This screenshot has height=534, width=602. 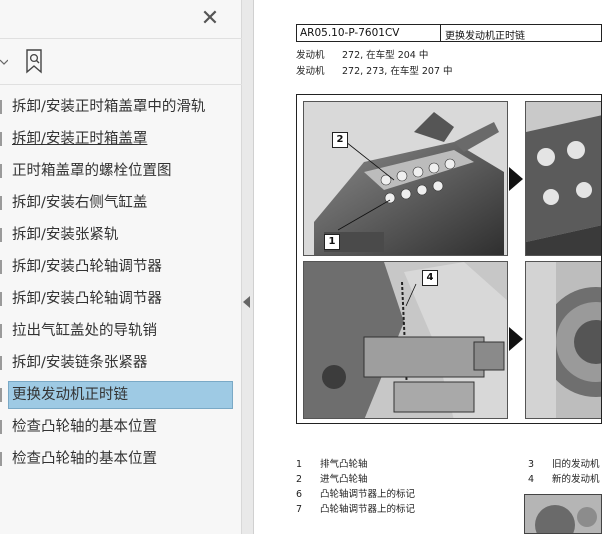 I want to click on bookmark-label: 拆卸/安装正时箱盖罩中的滑轨, so click(x=109, y=107).